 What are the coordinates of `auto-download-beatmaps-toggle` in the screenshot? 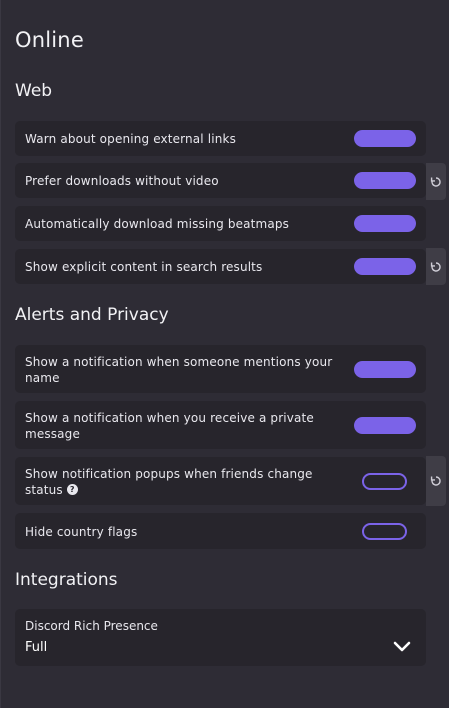 It's located at (385, 223).